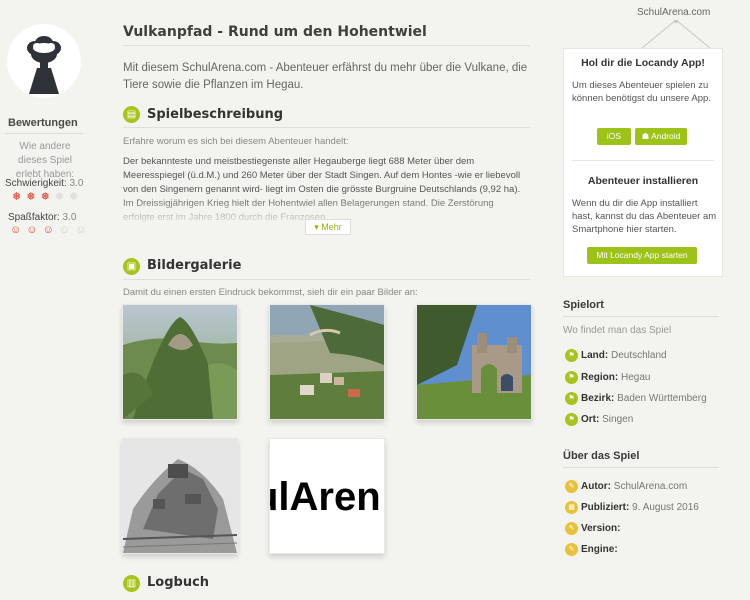 Image resolution: width=750 pixels, height=600 pixels. Describe the element at coordinates (194, 265) in the screenshot. I see `section-heading-gallery: Bildergalerie` at that location.